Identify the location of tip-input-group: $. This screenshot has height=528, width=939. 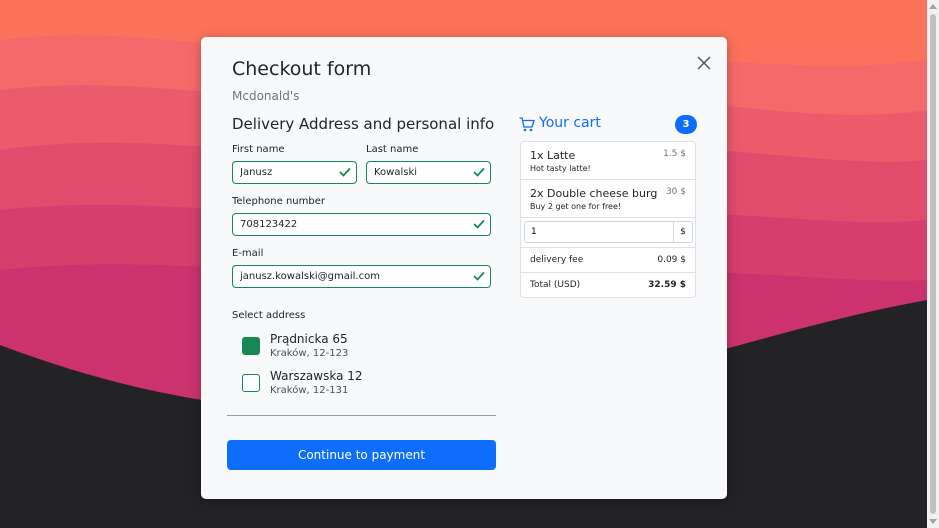
(608, 233).